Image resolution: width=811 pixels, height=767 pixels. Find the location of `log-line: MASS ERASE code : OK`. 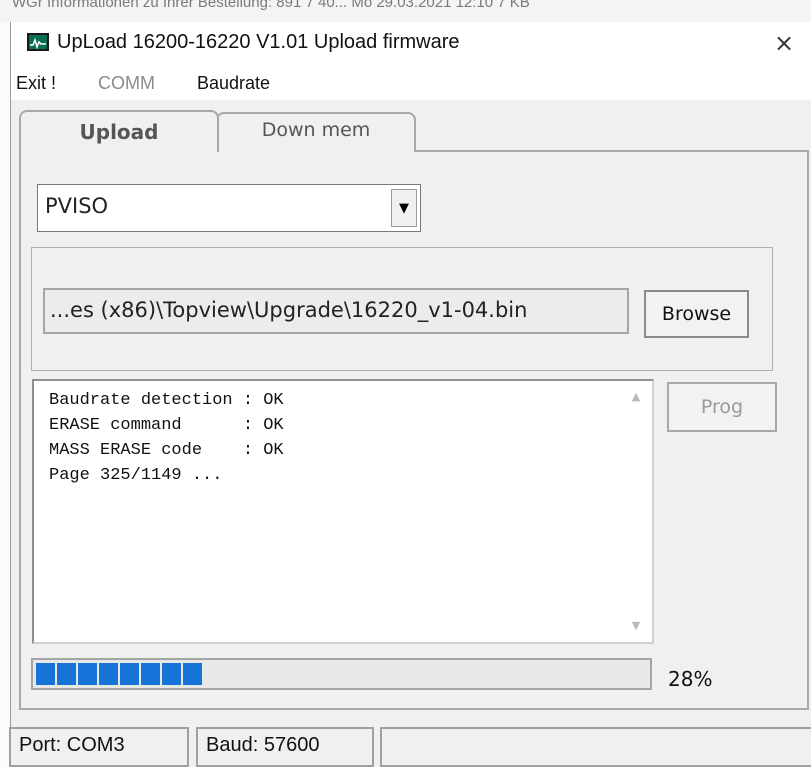

log-line: MASS ERASE code : OK is located at coordinates (166, 450).